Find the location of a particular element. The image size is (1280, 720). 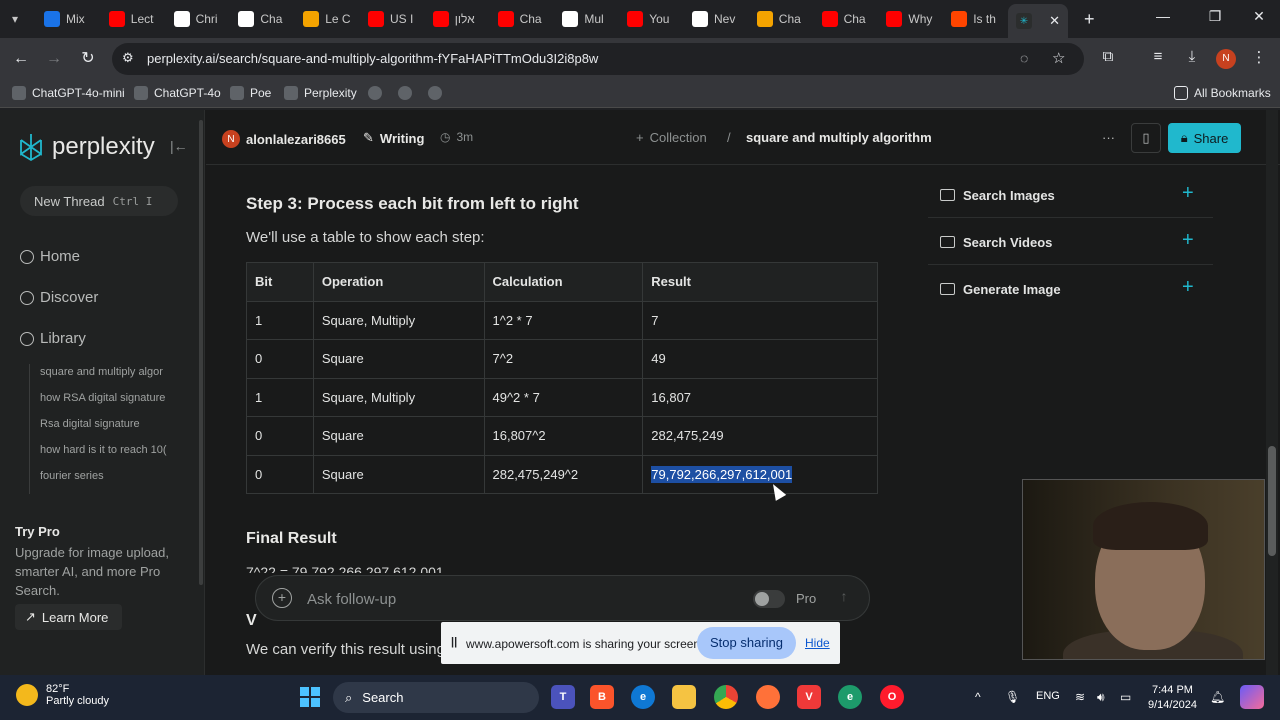

windows-start-icon is located at coordinates (310, 697).